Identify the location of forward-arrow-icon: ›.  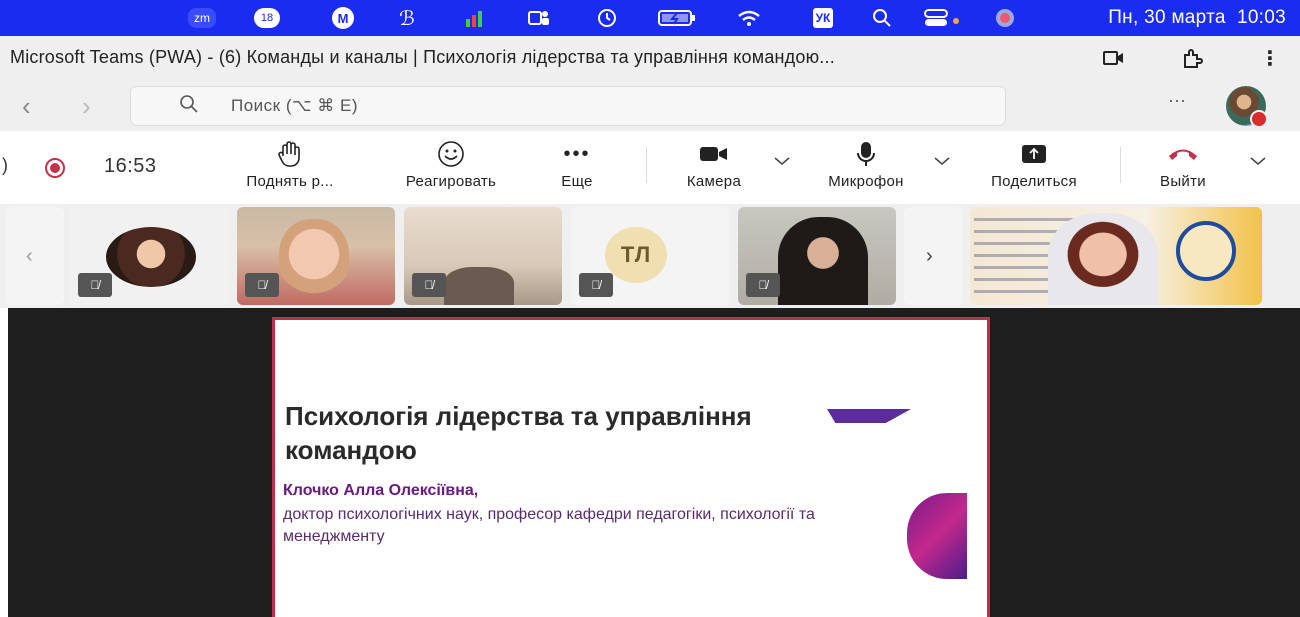
(86, 106).